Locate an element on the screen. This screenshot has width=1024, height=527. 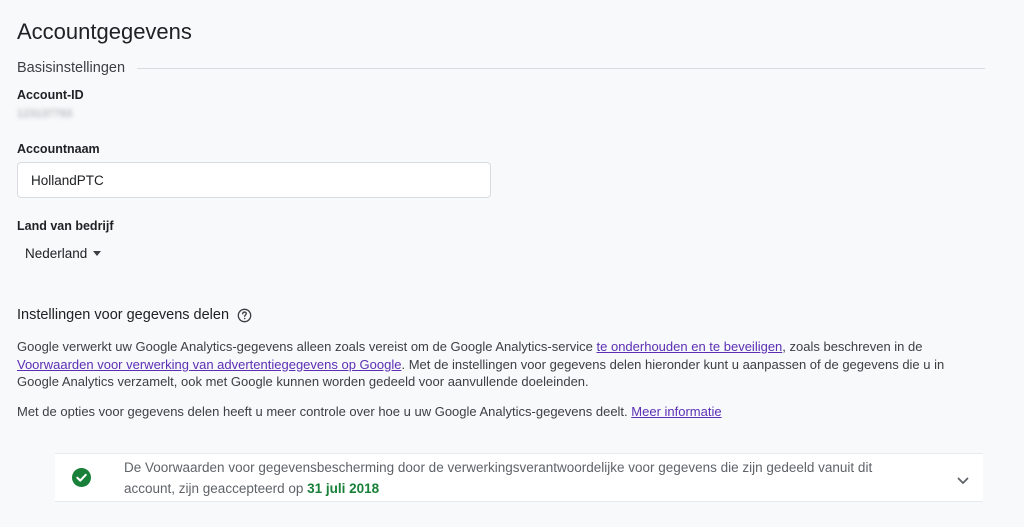
section-title: Basisinstellingen is located at coordinates (71, 68).